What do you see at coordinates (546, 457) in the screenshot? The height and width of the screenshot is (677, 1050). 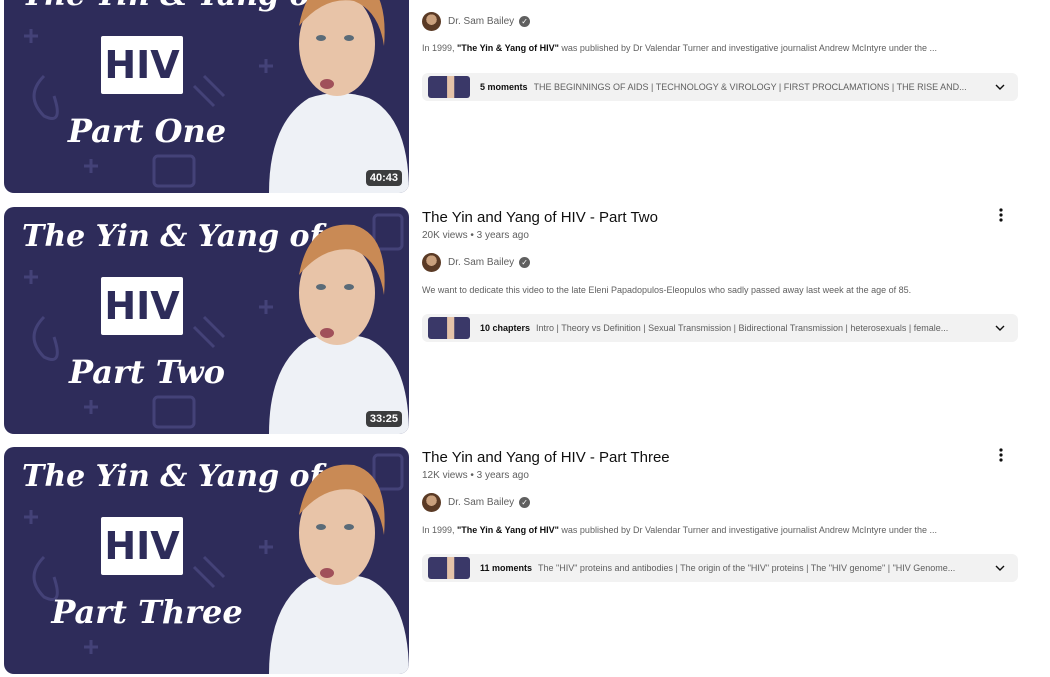 I see `video-title: The Yin and Yang of HIV - Part Three` at bounding box center [546, 457].